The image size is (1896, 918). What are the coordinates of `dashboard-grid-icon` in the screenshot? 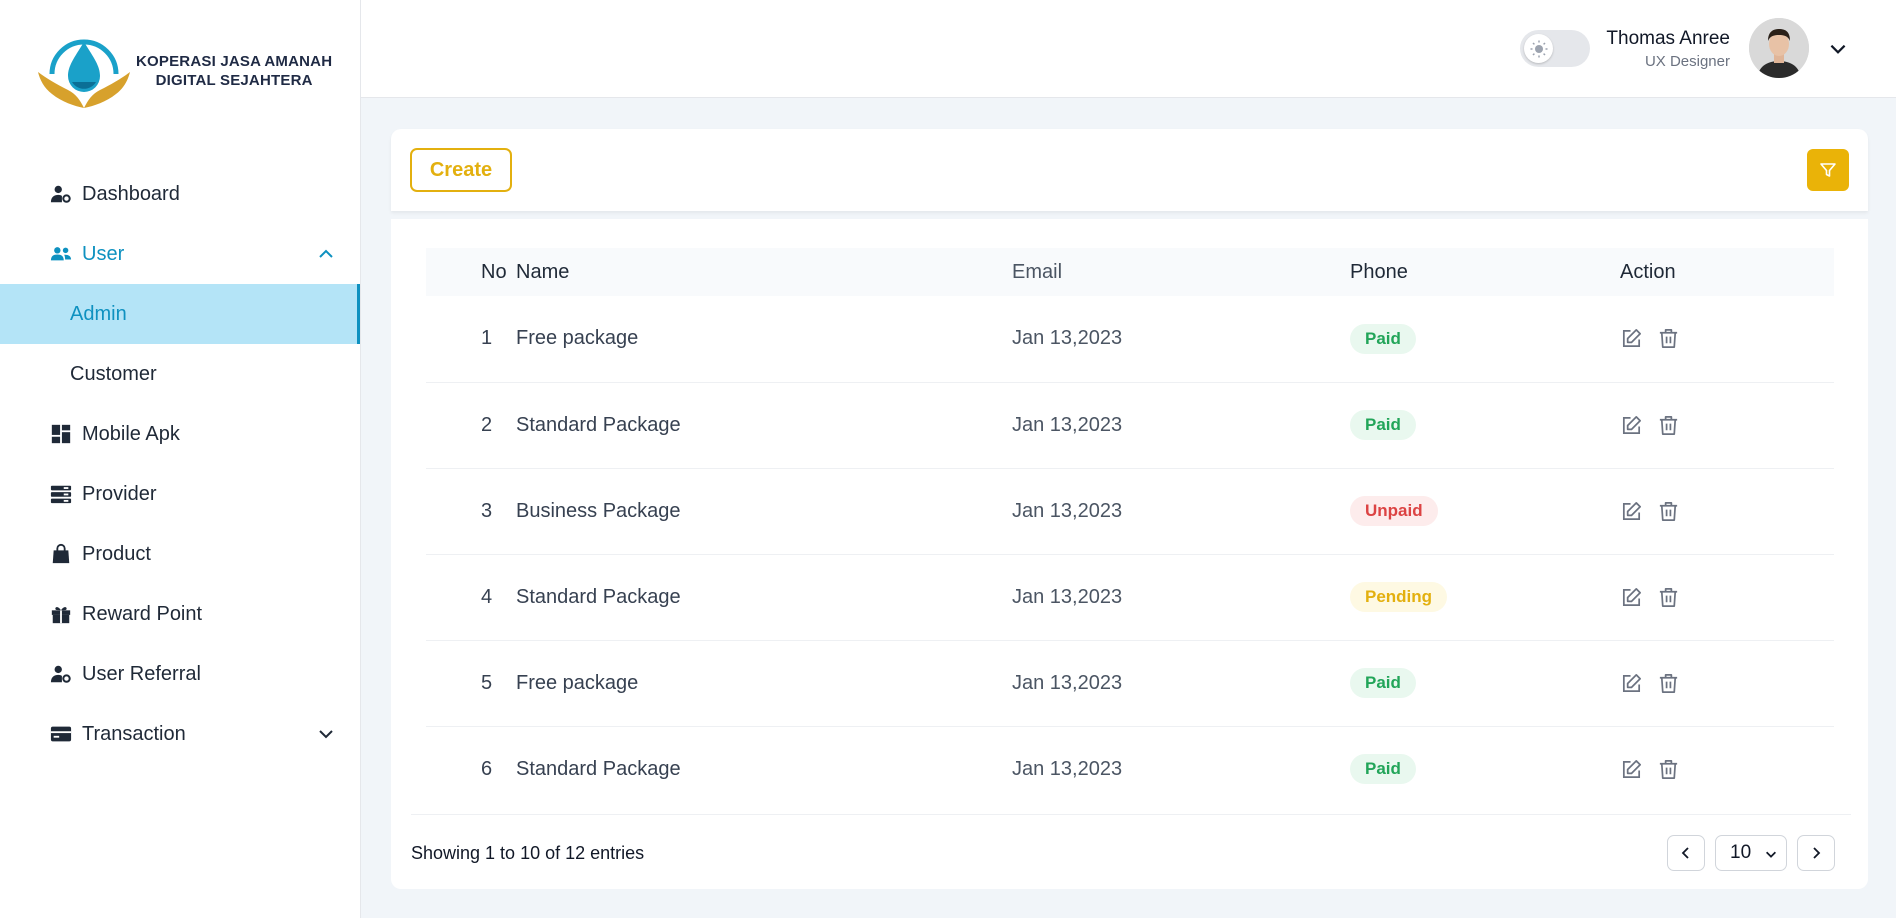 It's located at (61, 434).